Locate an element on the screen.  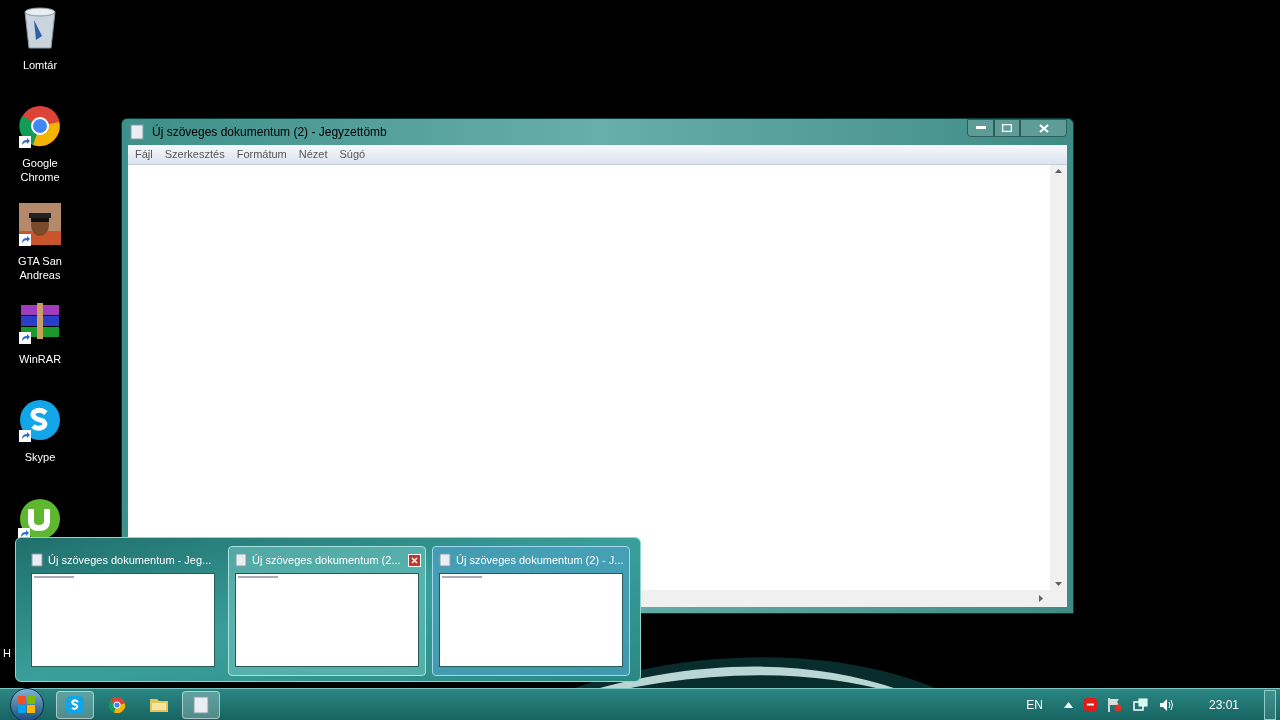
menu-item: Fájl is located at coordinates (144, 154).